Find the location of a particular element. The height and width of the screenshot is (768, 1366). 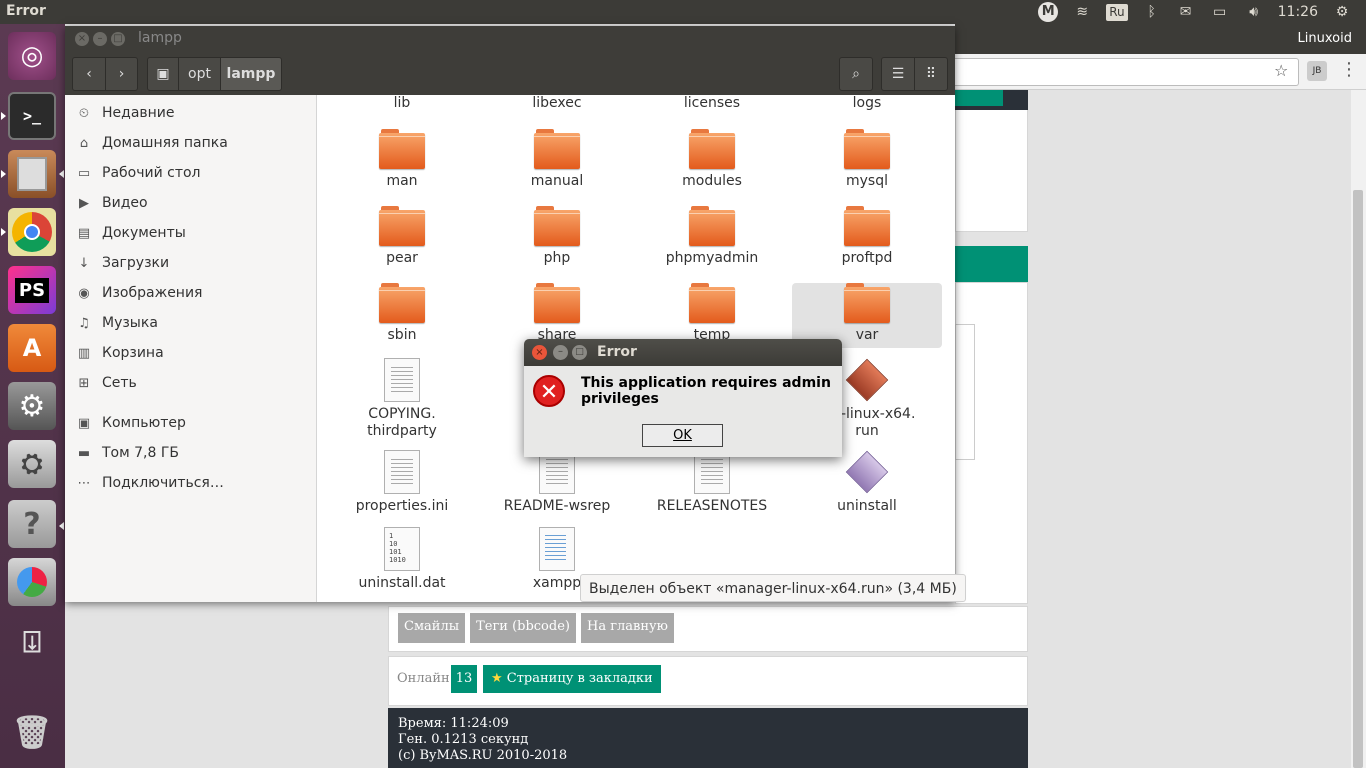

dialog-maximize-button: □ is located at coordinates (579, 352).